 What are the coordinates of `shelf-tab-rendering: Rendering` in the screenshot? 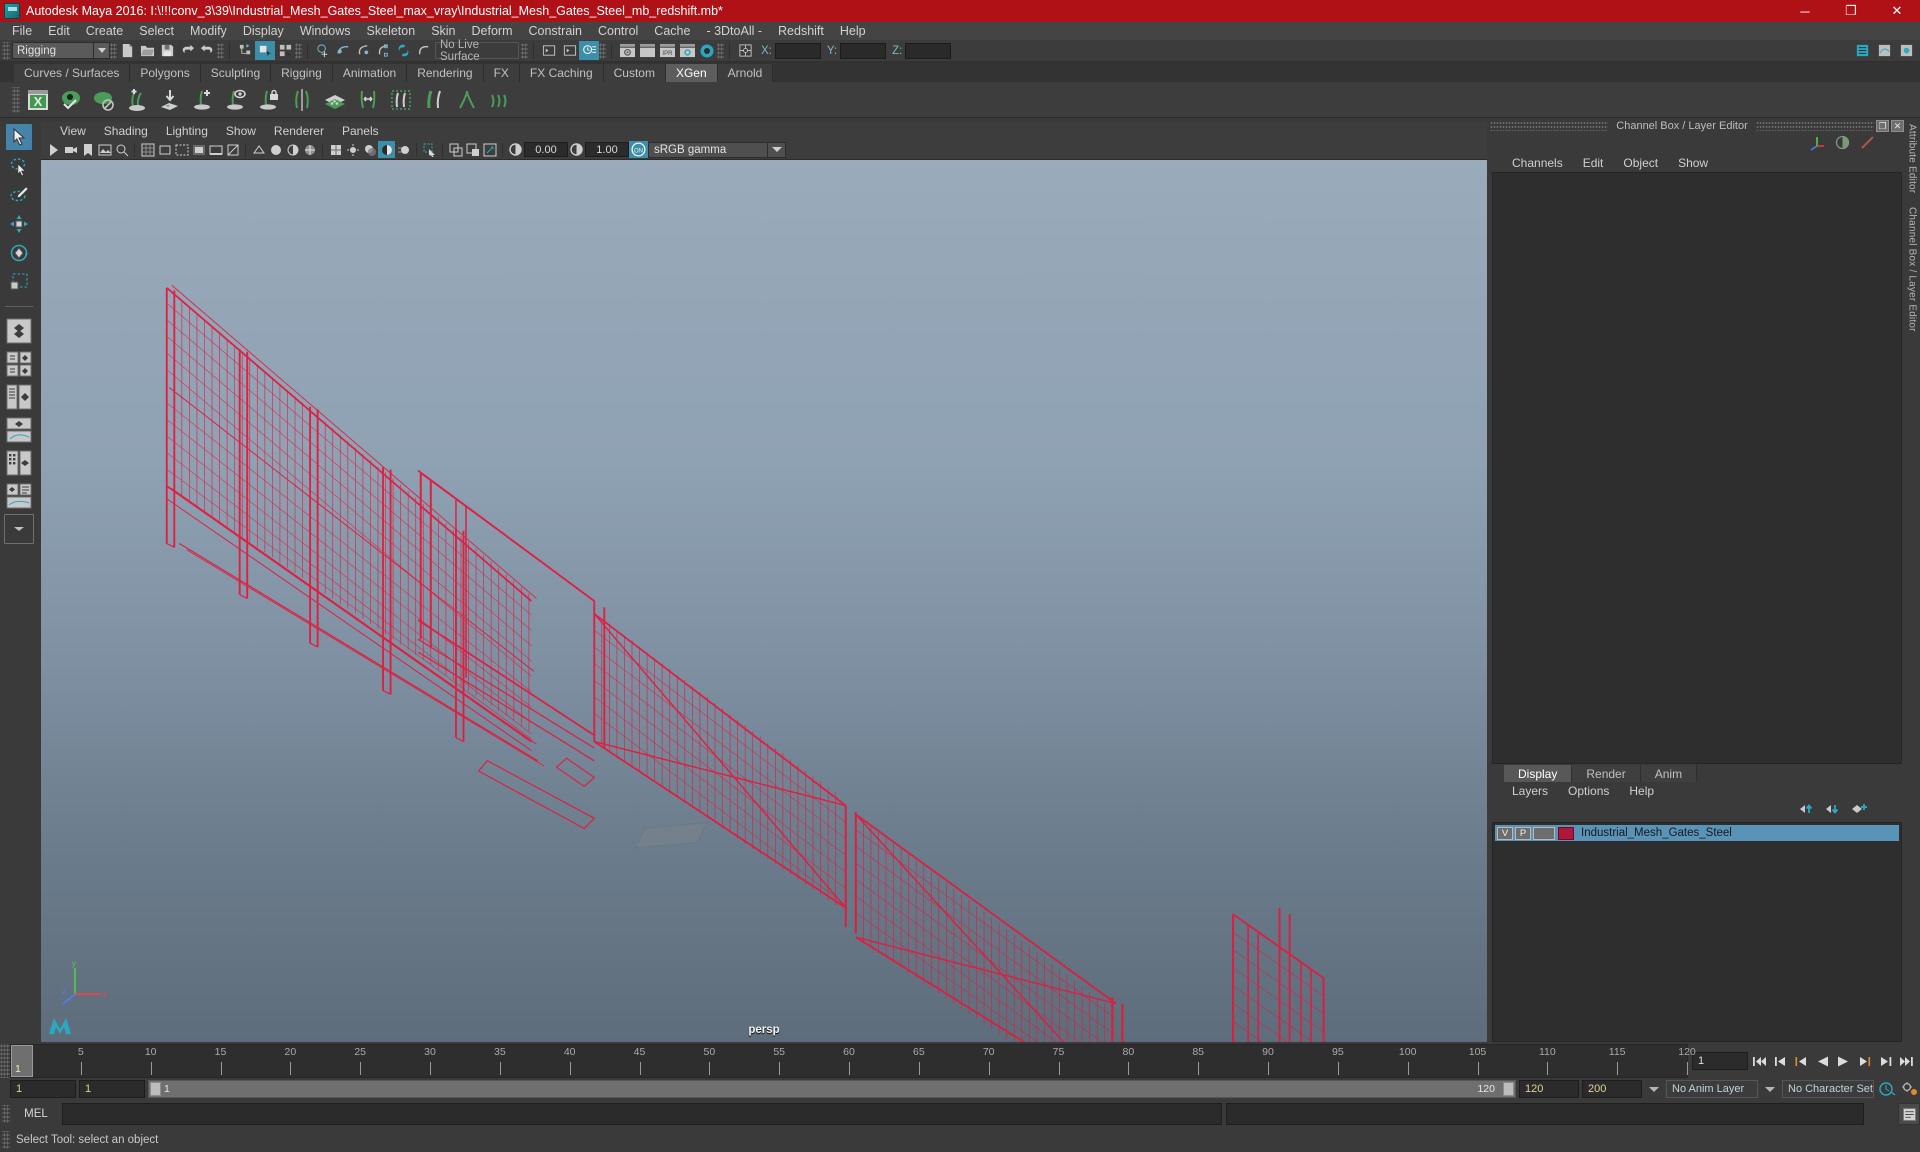 It's located at (445, 73).